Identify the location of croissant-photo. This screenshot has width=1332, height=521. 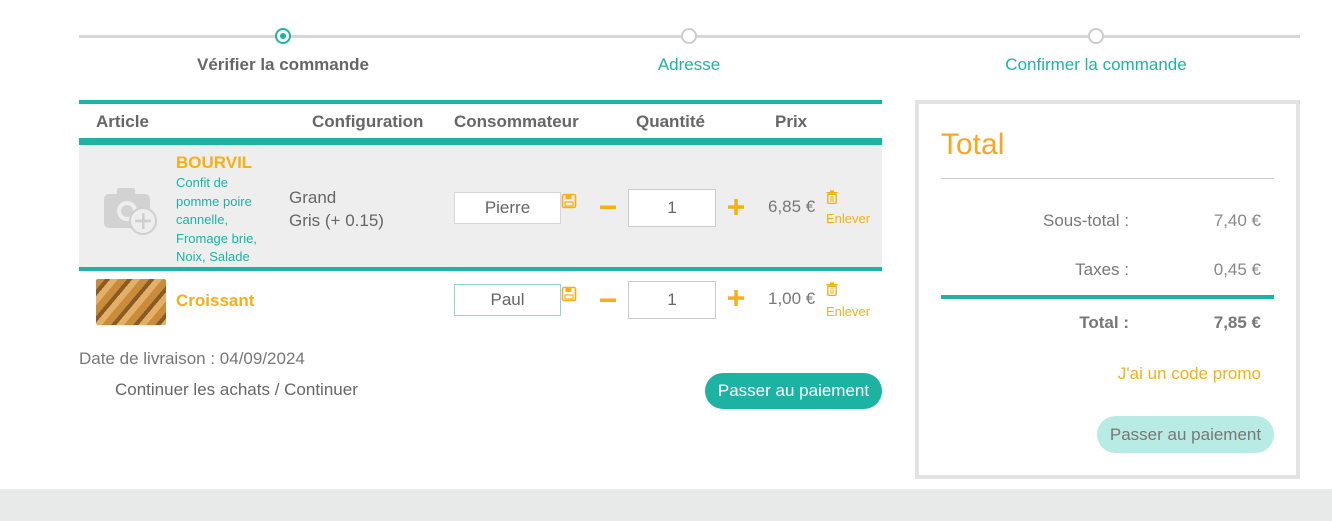
(131, 302).